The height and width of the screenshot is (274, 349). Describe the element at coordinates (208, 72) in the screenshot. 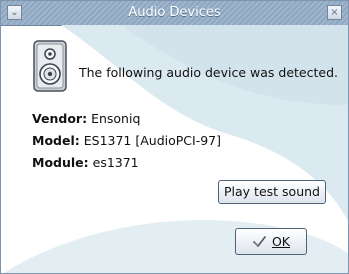

I see `detected-message: The following audio device was detected.` at that location.